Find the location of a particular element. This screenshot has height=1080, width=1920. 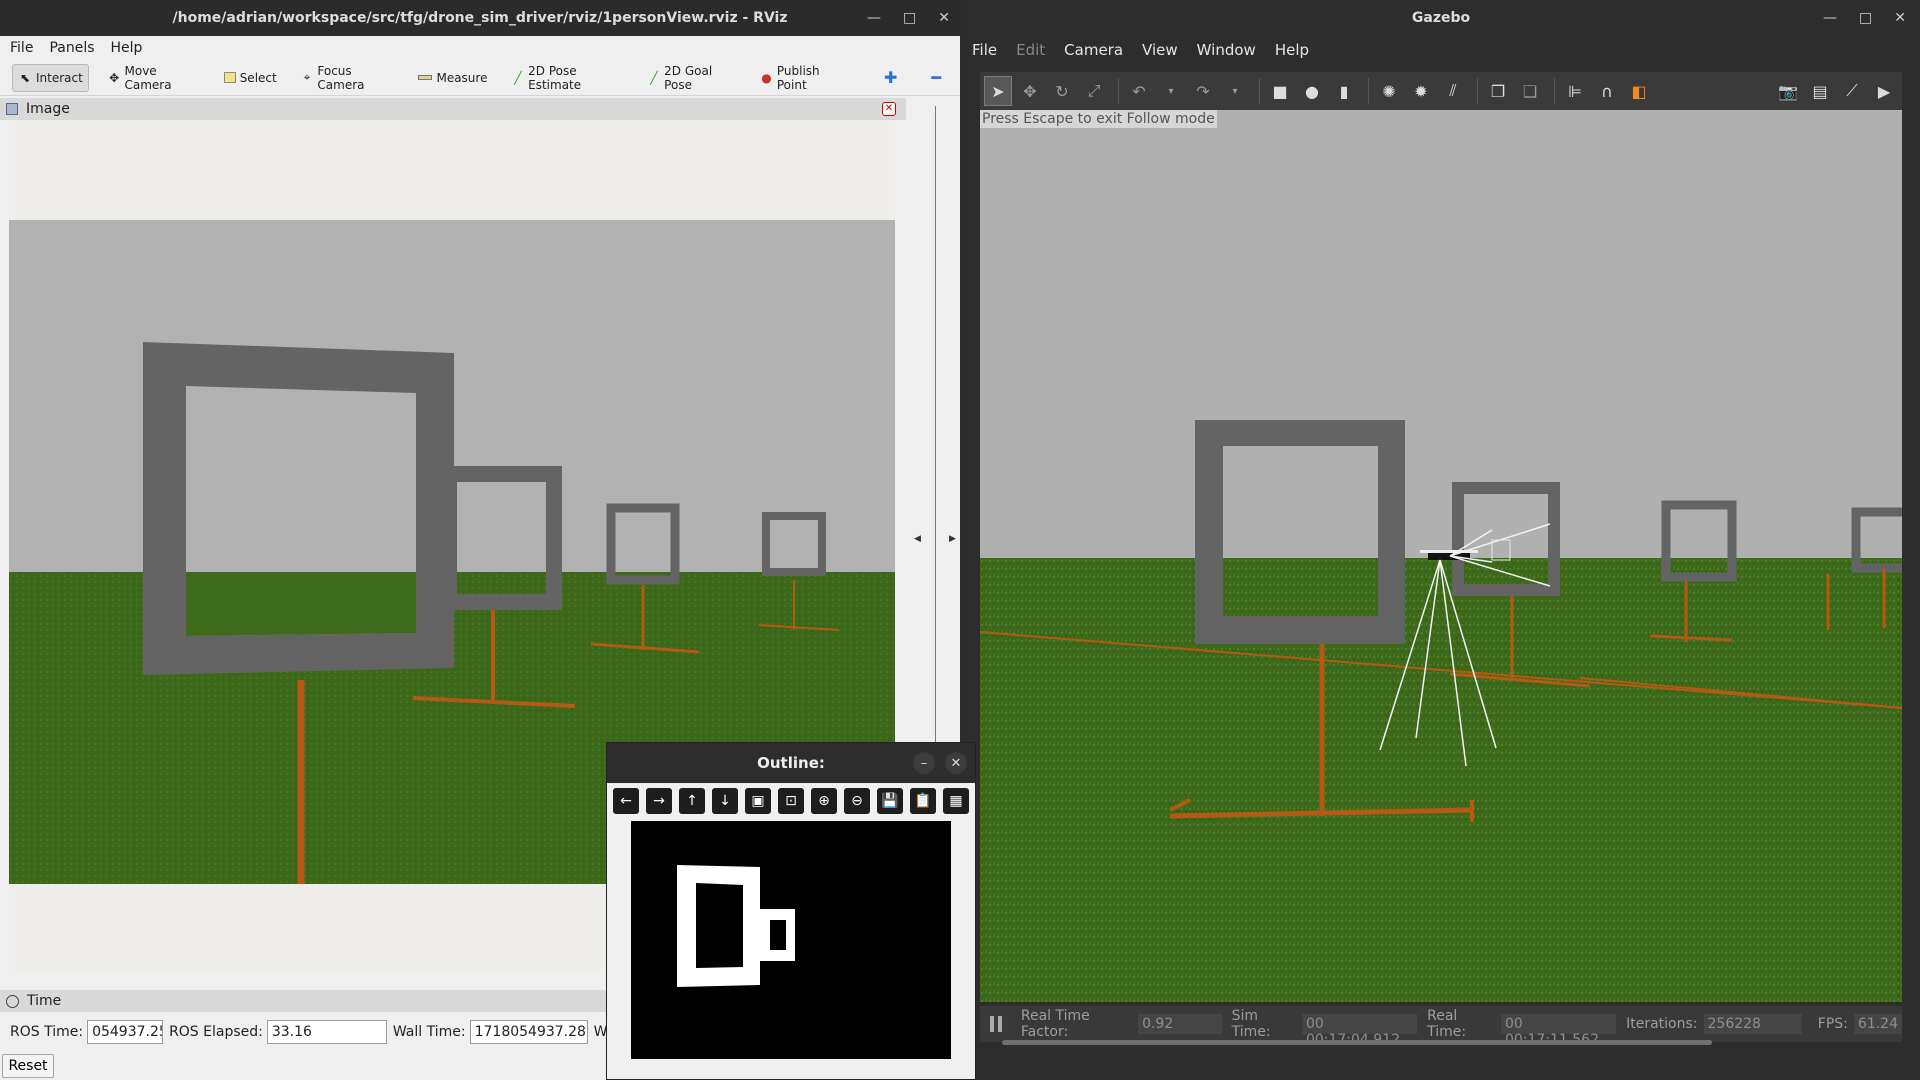

collapse-left-icon: ◀ is located at coordinates (917, 539).